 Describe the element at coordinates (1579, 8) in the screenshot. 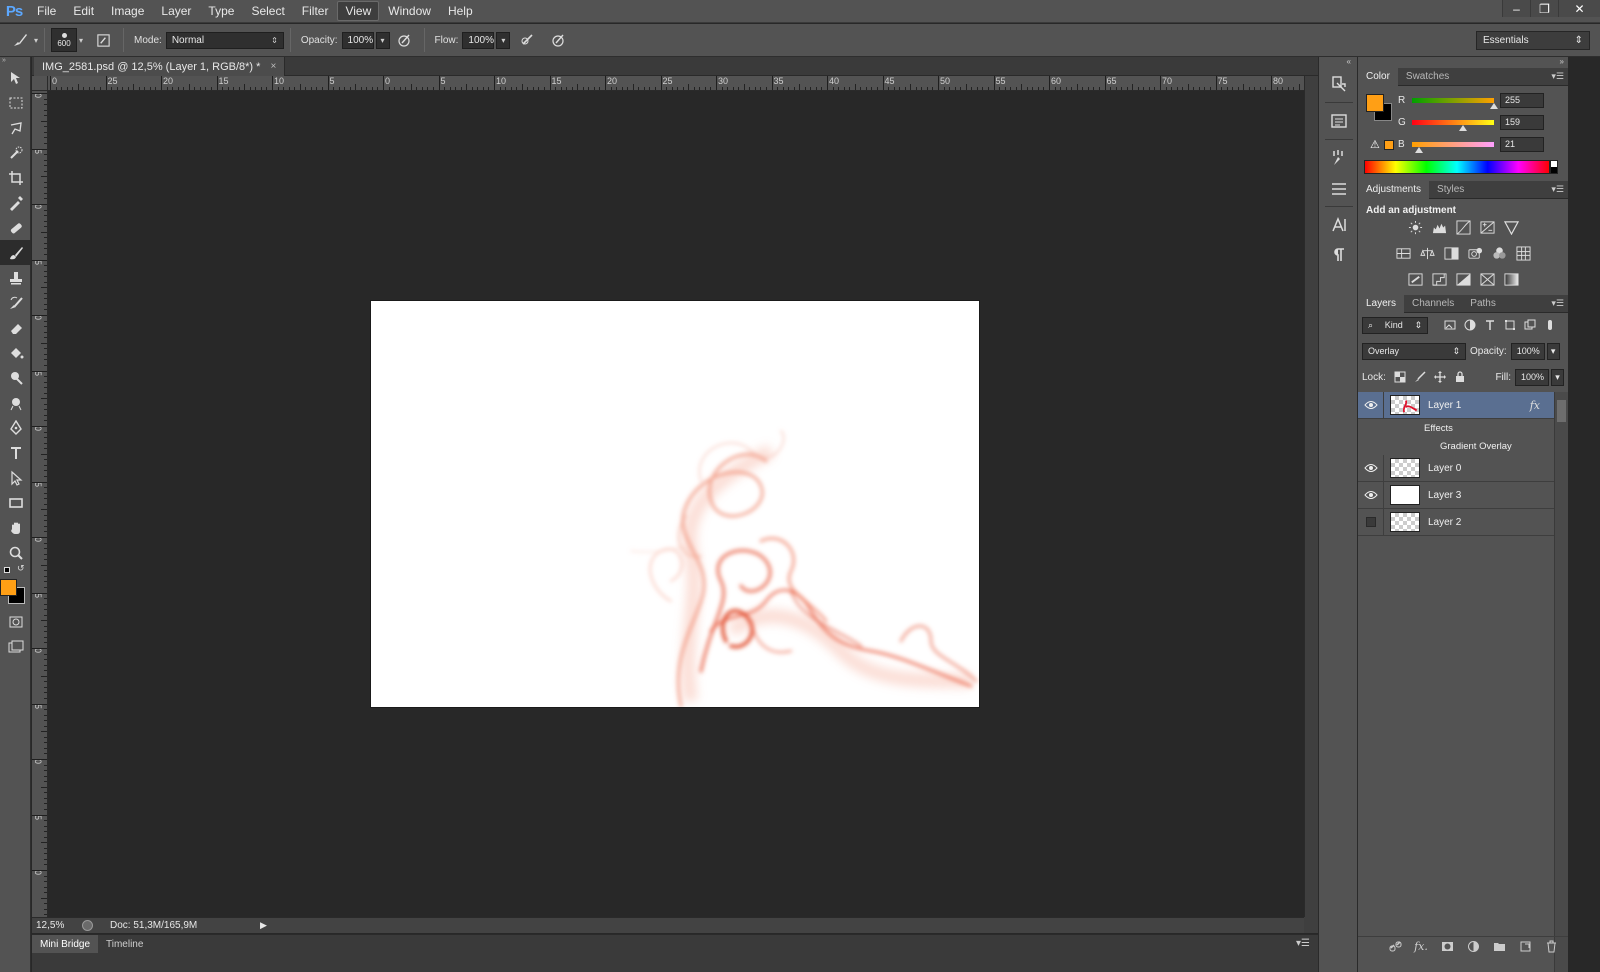

I see `close-window-button: ✕` at that location.